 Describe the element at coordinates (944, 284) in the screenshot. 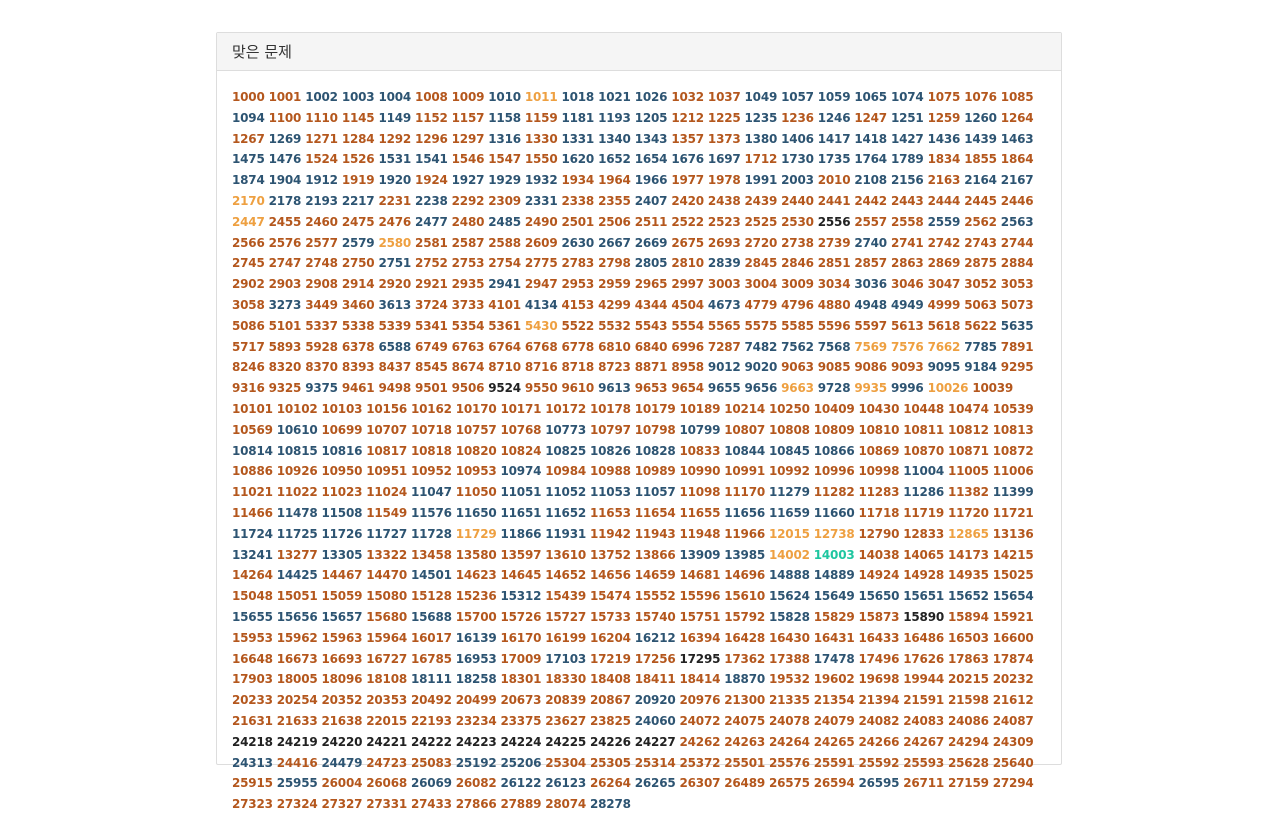

I see `problem-link: 3047` at that location.